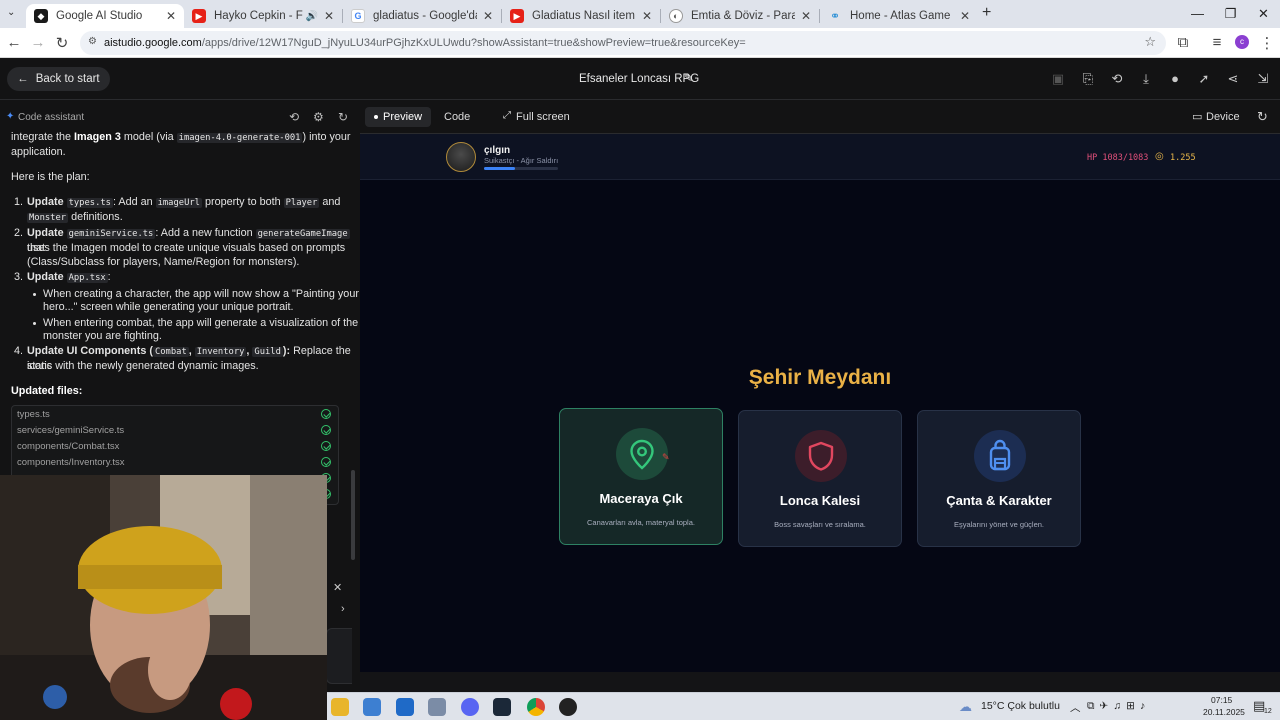 This screenshot has width=1280, height=720. I want to click on browser-menu-icon: ⋮, so click(1267, 43).